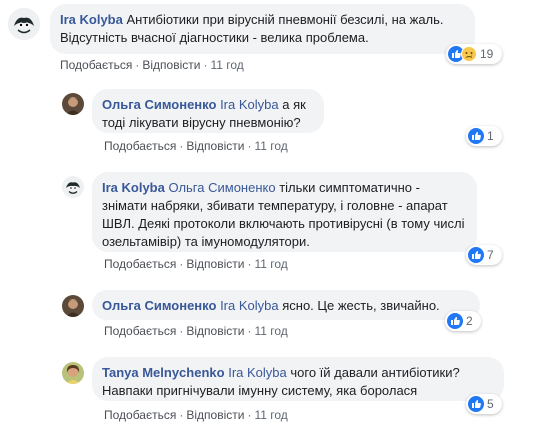 The image size is (535, 436). Describe the element at coordinates (469, 321) in the screenshot. I see `reaction-count: 2` at that location.